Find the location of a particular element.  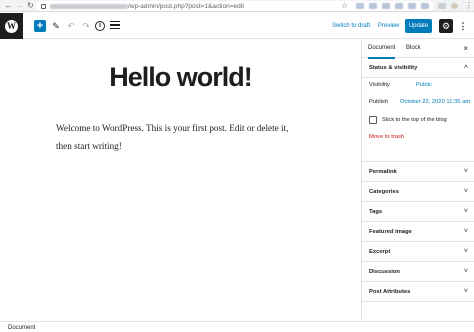

visibility-toggle: Public is located at coordinates (424, 85).